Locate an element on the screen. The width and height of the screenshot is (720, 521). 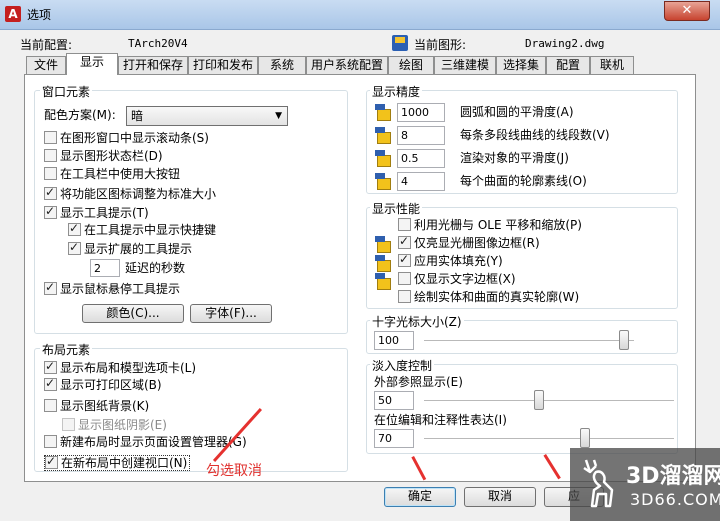
color-scheme-select: 暗 ▼ is located at coordinates (207, 116).